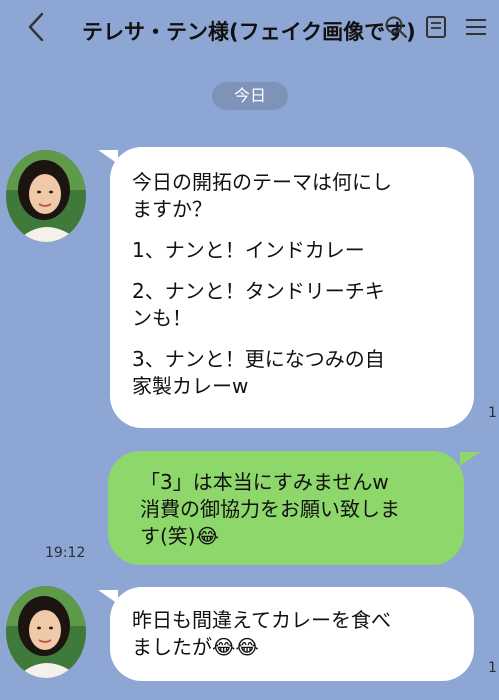 This screenshot has width=499, height=700. What do you see at coordinates (258, 359) in the screenshot?
I see `message-text: 3、ナンと！更になつみの自` at bounding box center [258, 359].